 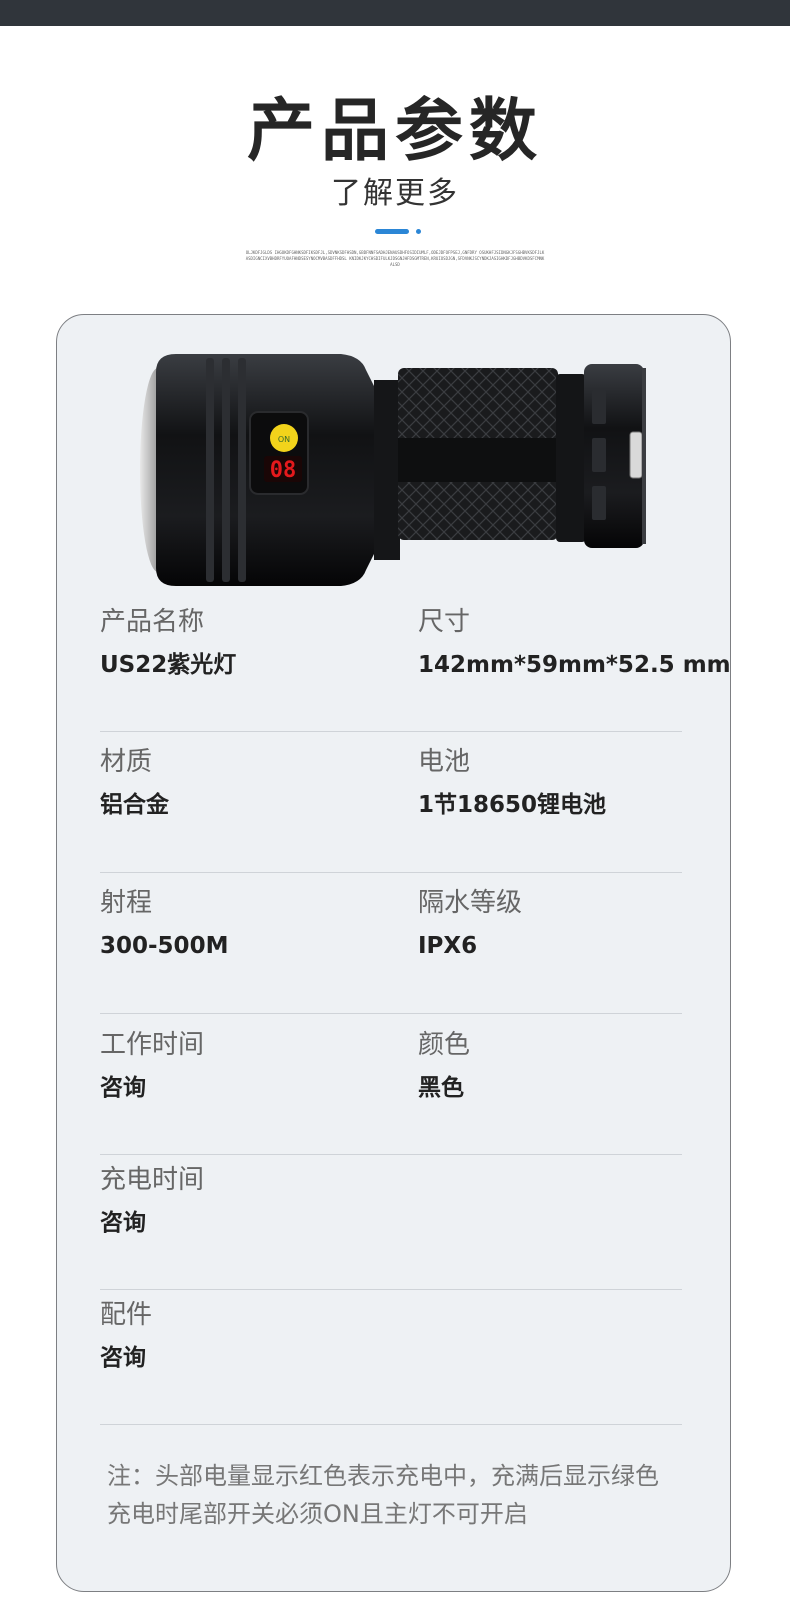 I want to click on product-image: ON 08, so click(x=393, y=470).